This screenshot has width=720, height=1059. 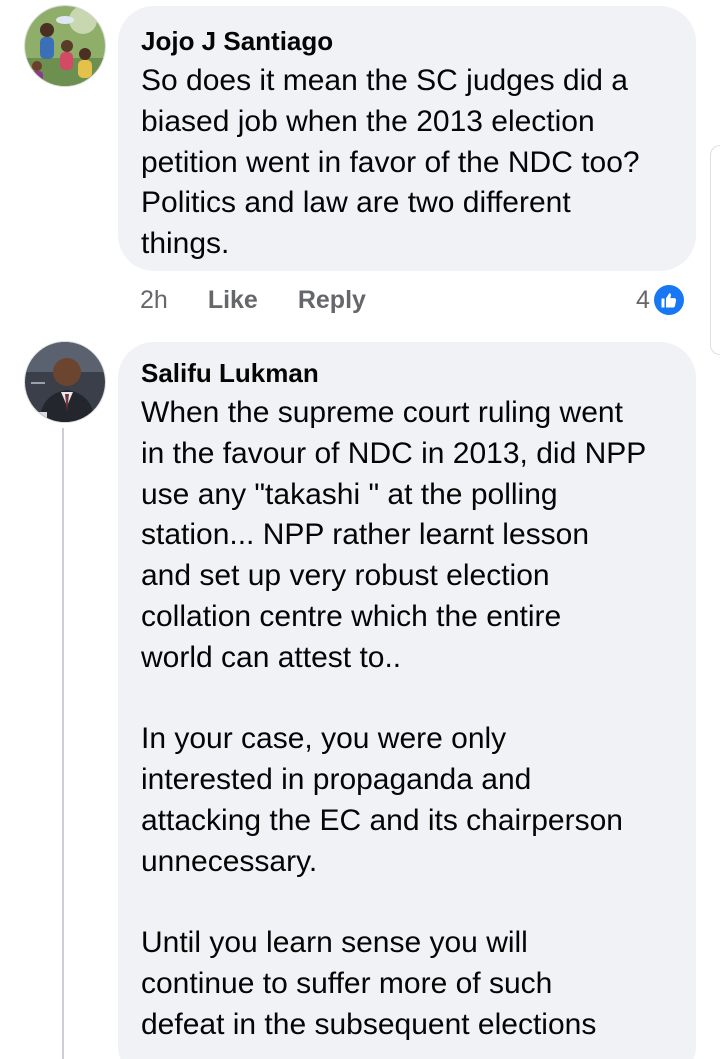 I want to click on reaction-summary: 4, so click(x=660, y=300).